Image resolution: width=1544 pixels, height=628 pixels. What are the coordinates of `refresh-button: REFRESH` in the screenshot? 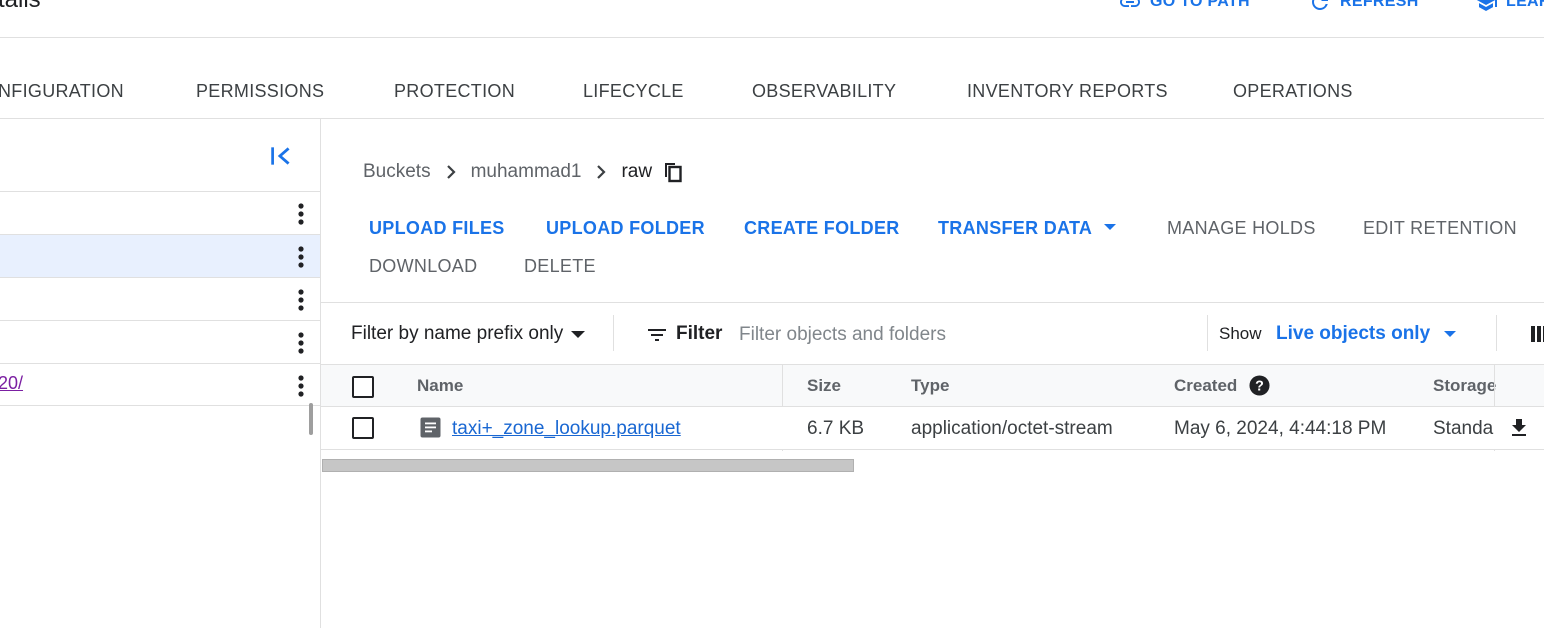 It's located at (1363, 7).